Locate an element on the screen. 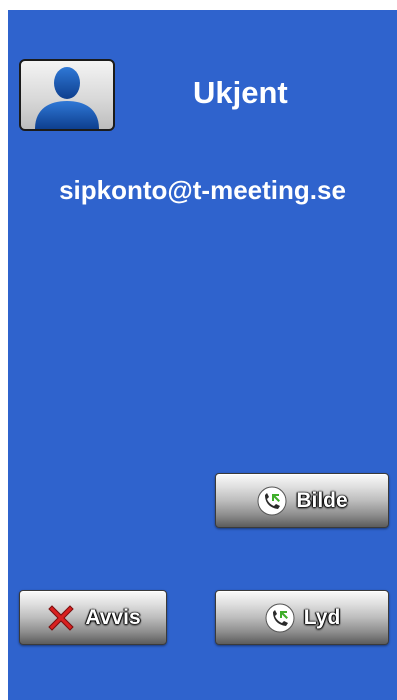 The width and height of the screenshot is (397, 700). red-x-icon is located at coordinates (61, 617).